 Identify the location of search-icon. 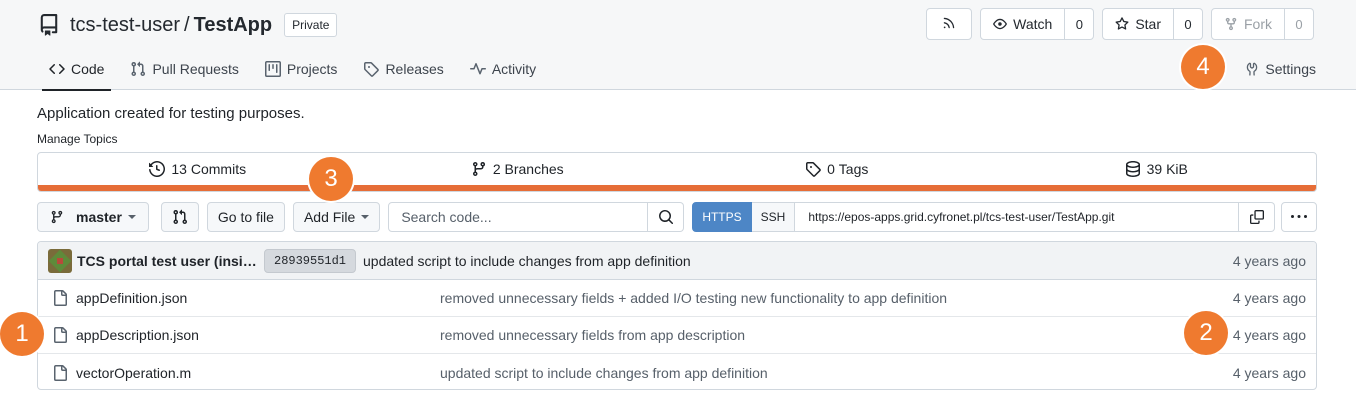
(666, 217).